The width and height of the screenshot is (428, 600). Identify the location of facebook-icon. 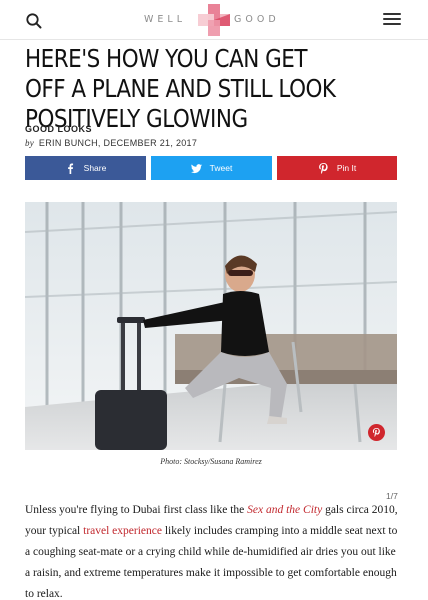
(70, 168).